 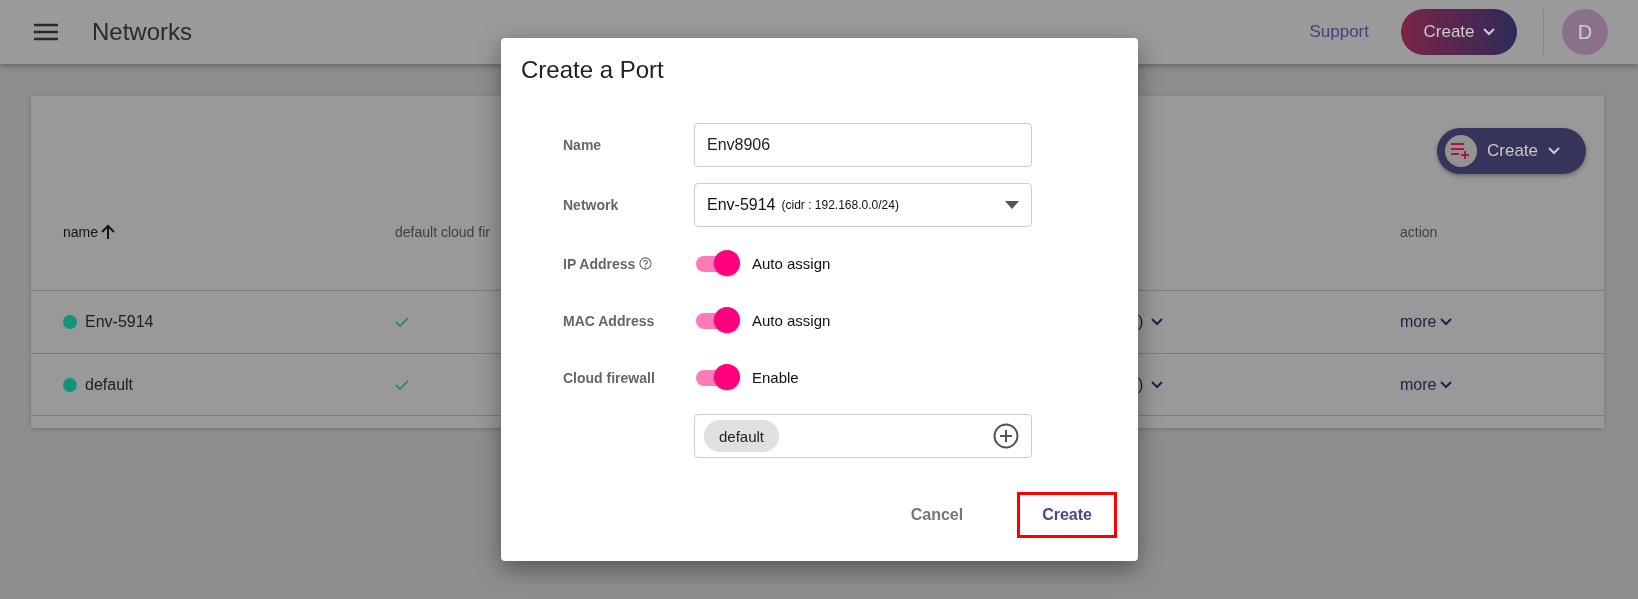 What do you see at coordinates (1419, 232) in the screenshot?
I see `column-header: action` at bounding box center [1419, 232].